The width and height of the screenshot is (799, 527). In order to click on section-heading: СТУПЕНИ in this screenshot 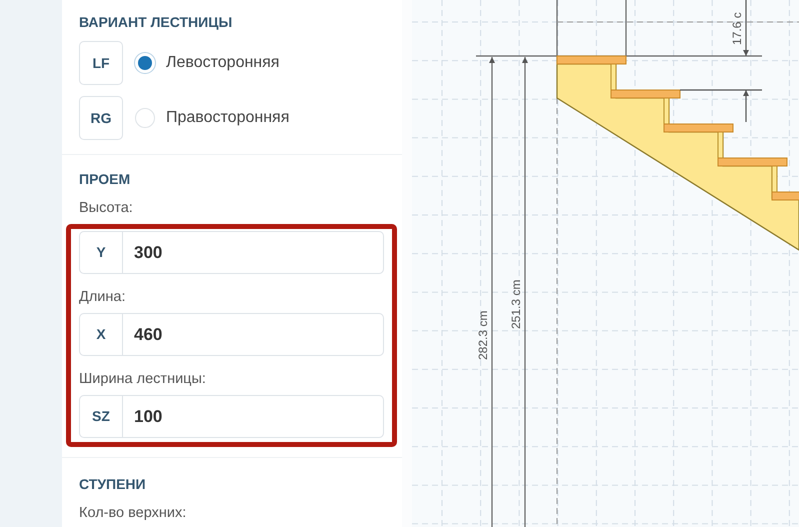, I will do `click(113, 484)`.